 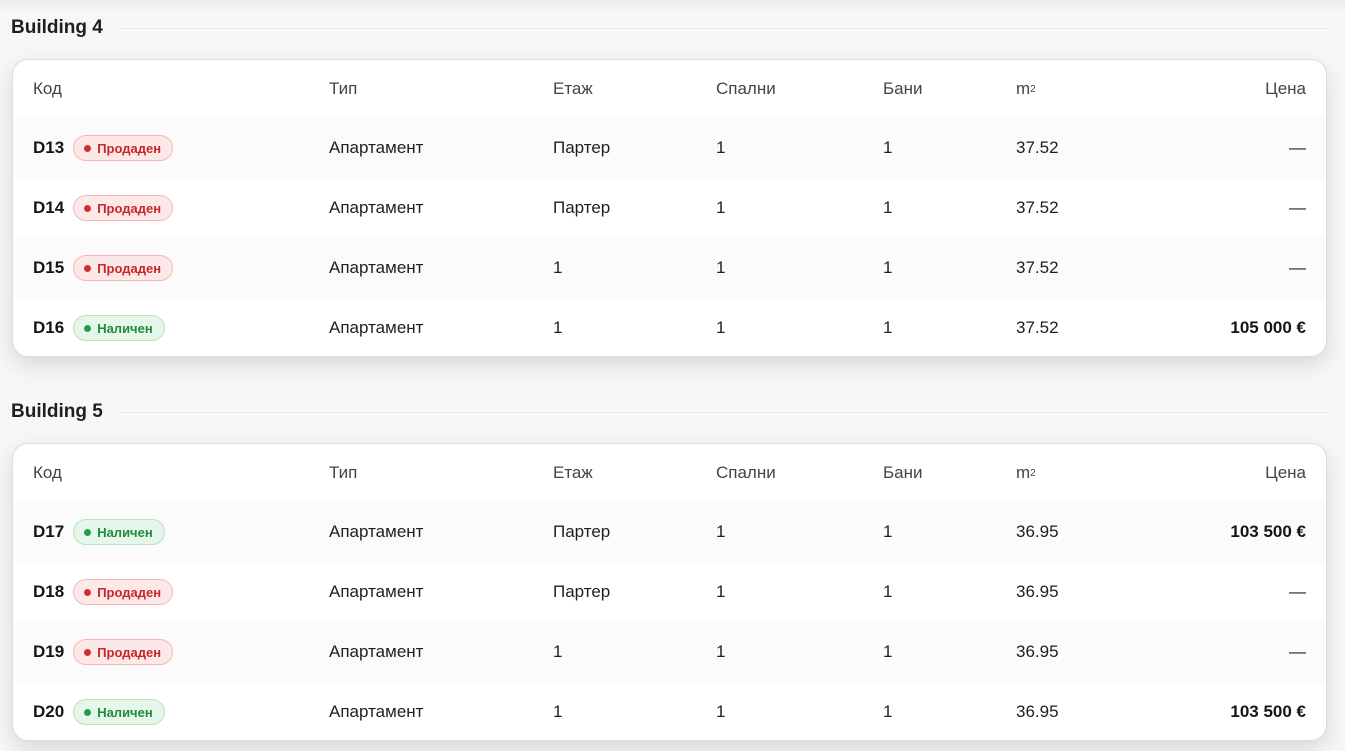 What do you see at coordinates (669, 711) in the screenshot?
I see `table-row: D20 Наличен Апартамент 1 1 1 36.95 103 500 €` at bounding box center [669, 711].